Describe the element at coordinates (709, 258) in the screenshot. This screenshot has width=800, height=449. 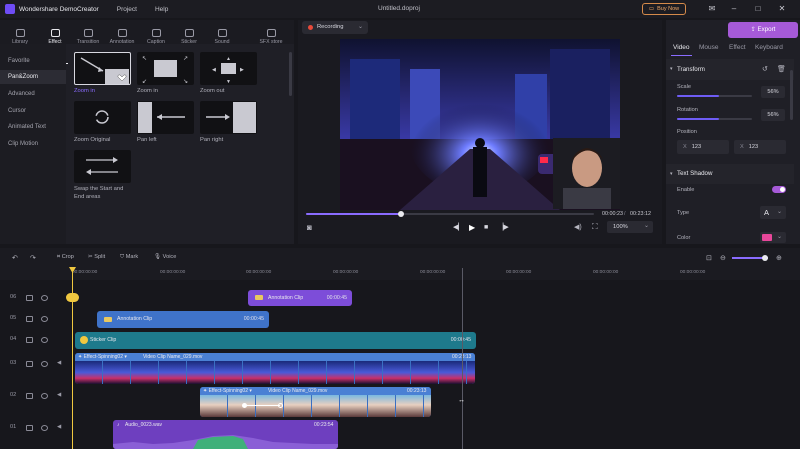
I see `fit-icon: ⊡` at that location.